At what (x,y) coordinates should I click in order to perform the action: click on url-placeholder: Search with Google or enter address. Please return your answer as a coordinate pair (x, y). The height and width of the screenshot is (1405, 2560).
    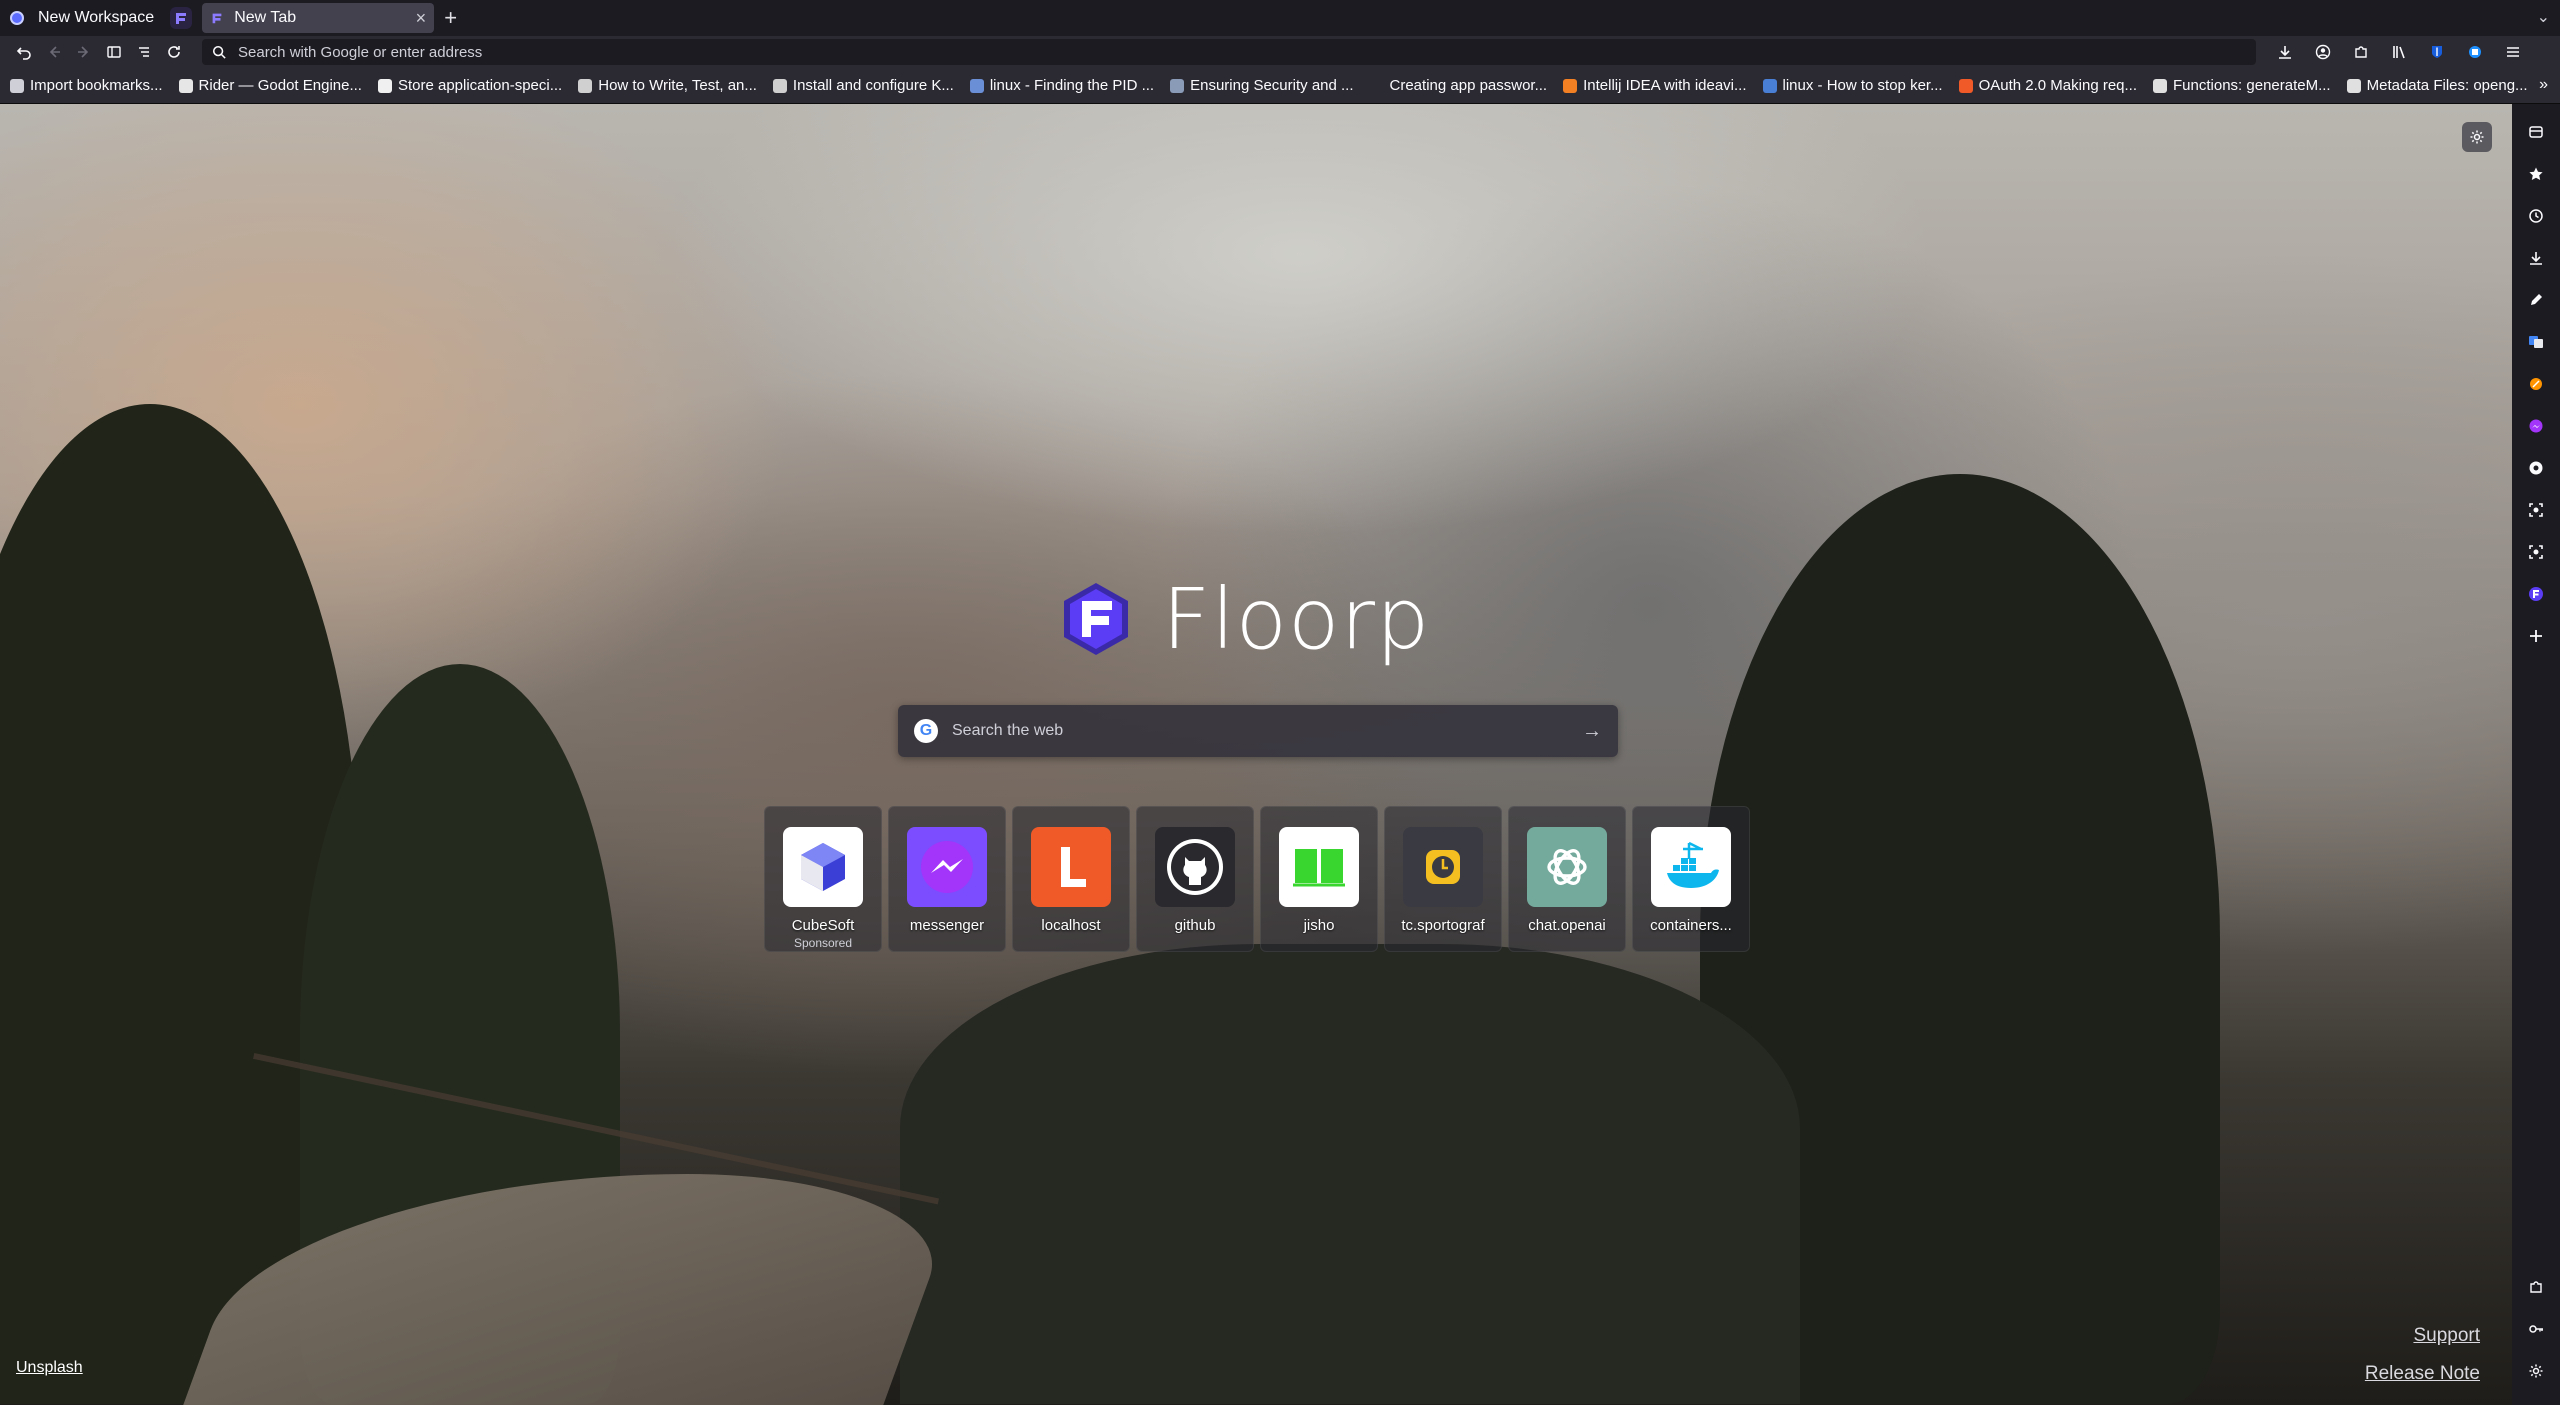
    Looking at the image, I should click on (360, 52).